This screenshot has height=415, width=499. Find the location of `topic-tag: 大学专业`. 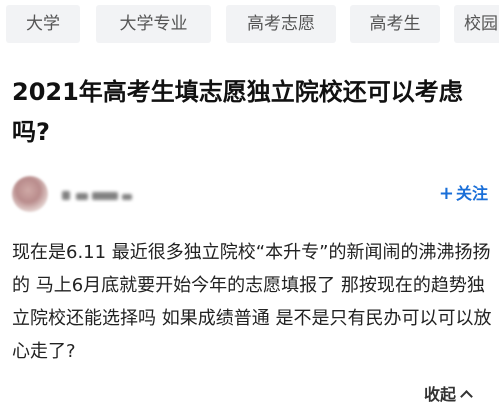

topic-tag: 大学专业 is located at coordinates (153, 24).